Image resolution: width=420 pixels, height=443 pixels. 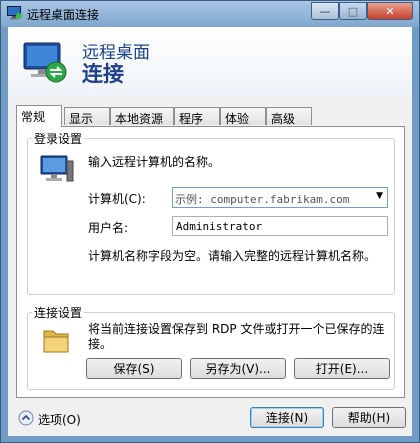 What do you see at coordinates (219, 226) in the screenshot?
I see `username-value: Administrator` at bounding box center [219, 226].